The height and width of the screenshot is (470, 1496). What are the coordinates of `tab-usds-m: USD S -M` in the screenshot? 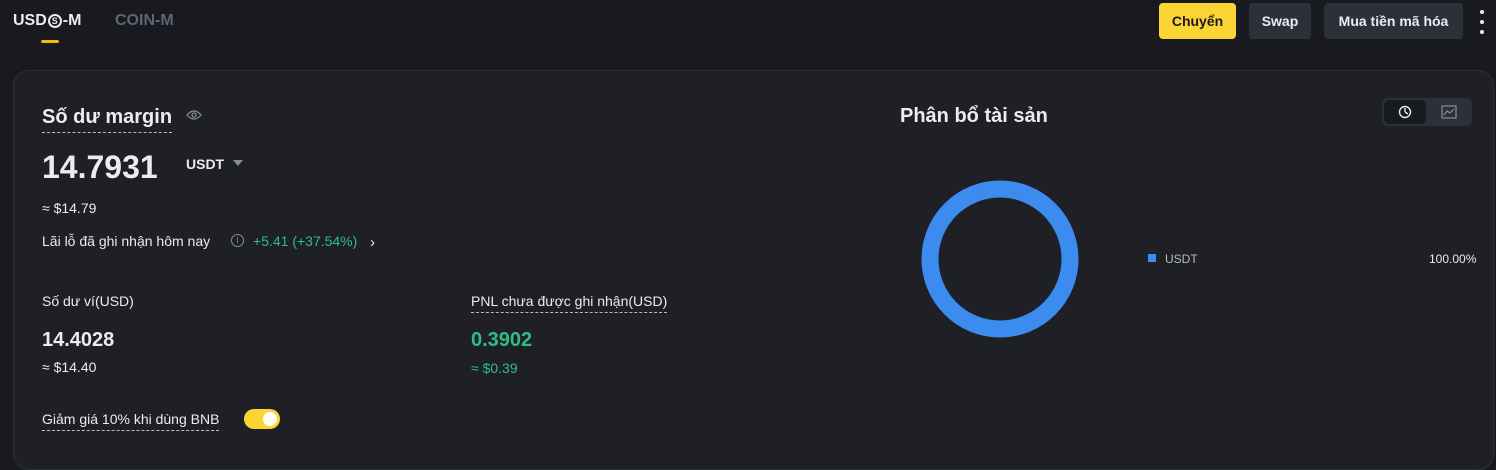 It's located at (47, 21).